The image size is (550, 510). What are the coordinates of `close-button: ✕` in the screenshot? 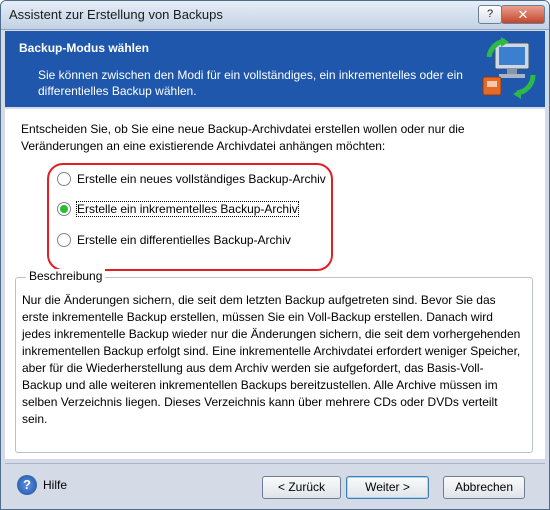 It's located at (523, 14).